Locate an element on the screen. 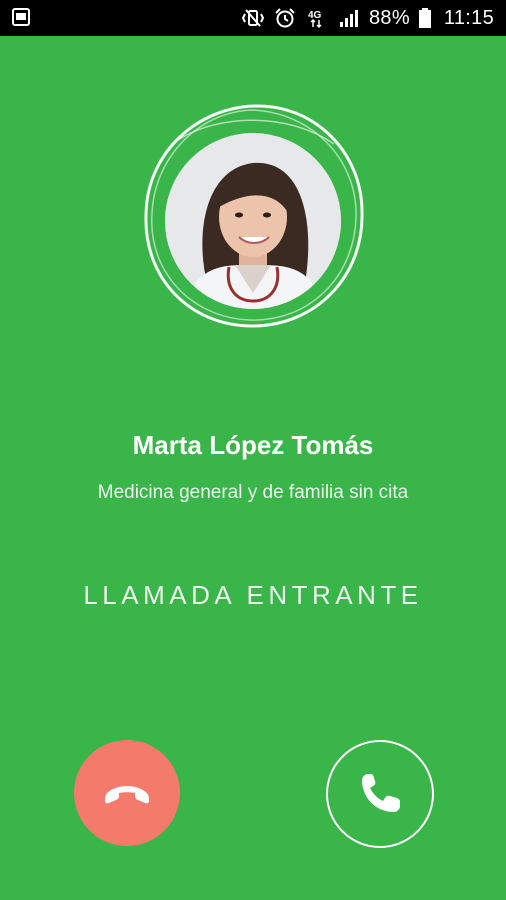  caller-avatar is located at coordinates (253, 221).